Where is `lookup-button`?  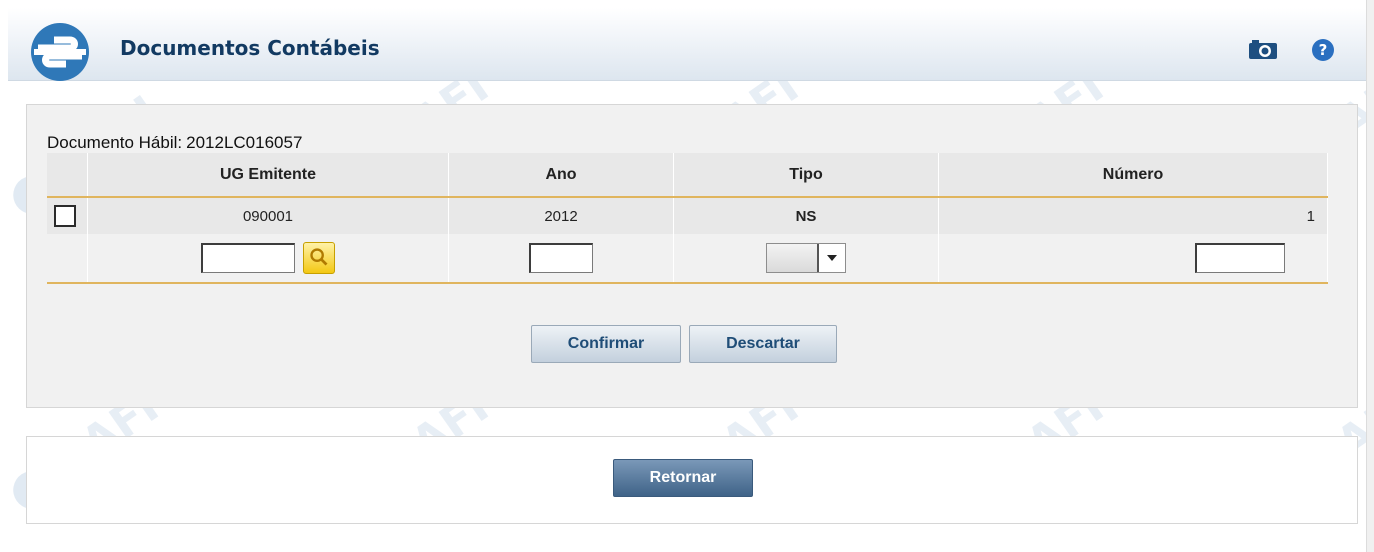
lookup-button is located at coordinates (319, 258).